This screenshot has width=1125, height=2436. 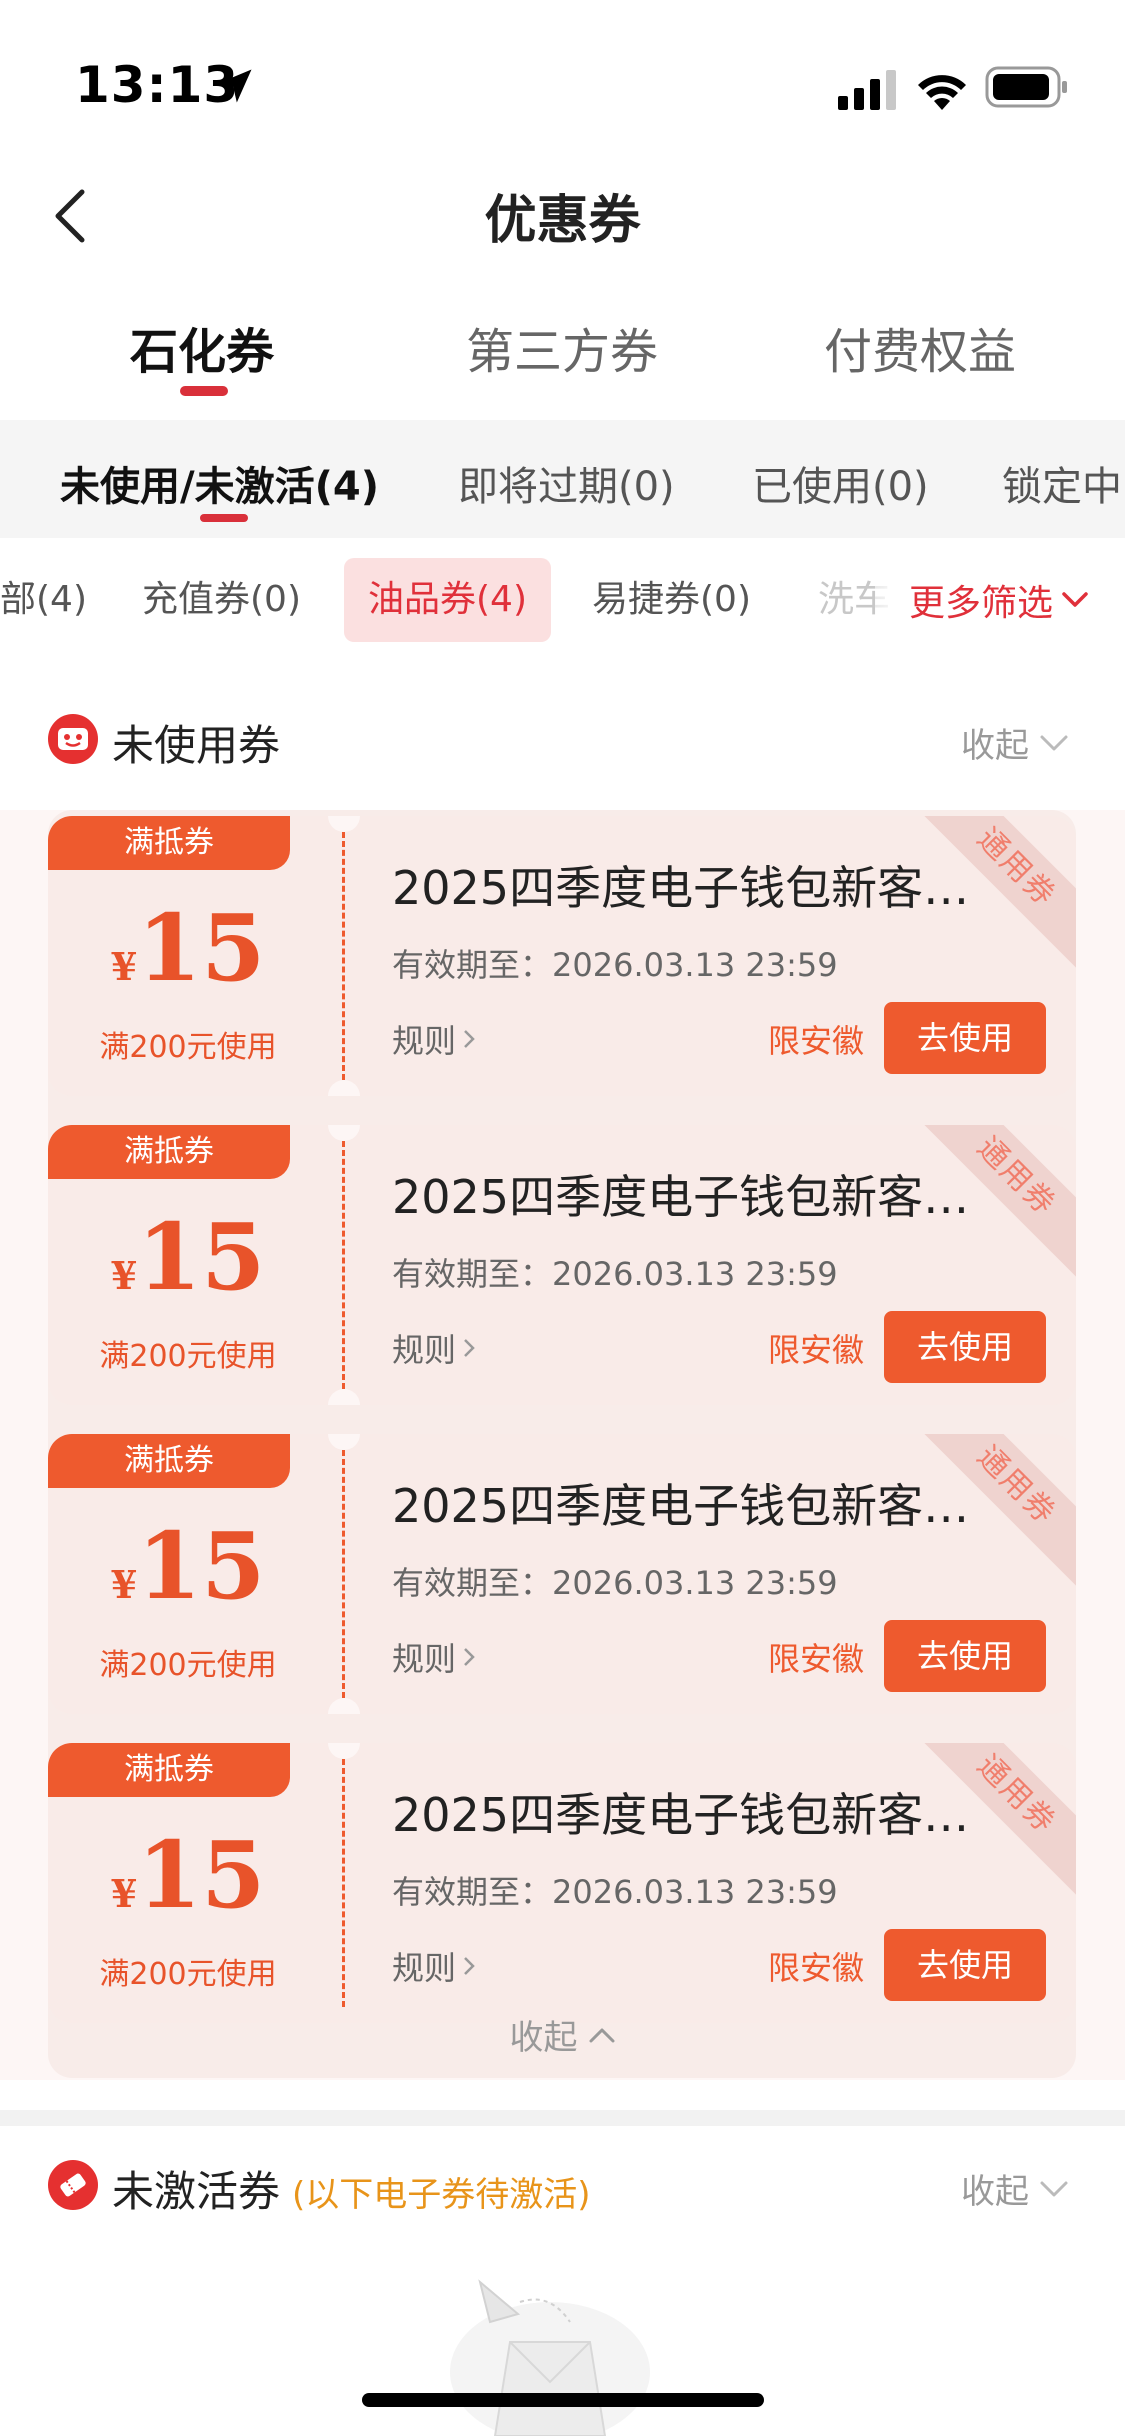 I want to click on chip-fuel: 油品券(4), so click(x=447, y=600).